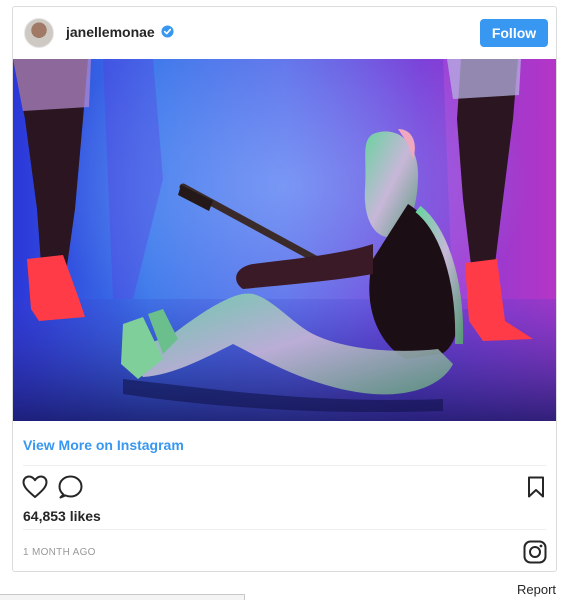 Image resolution: width=576 pixels, height=600 pixels. I want to click on heart-icon, so click(35, 487).